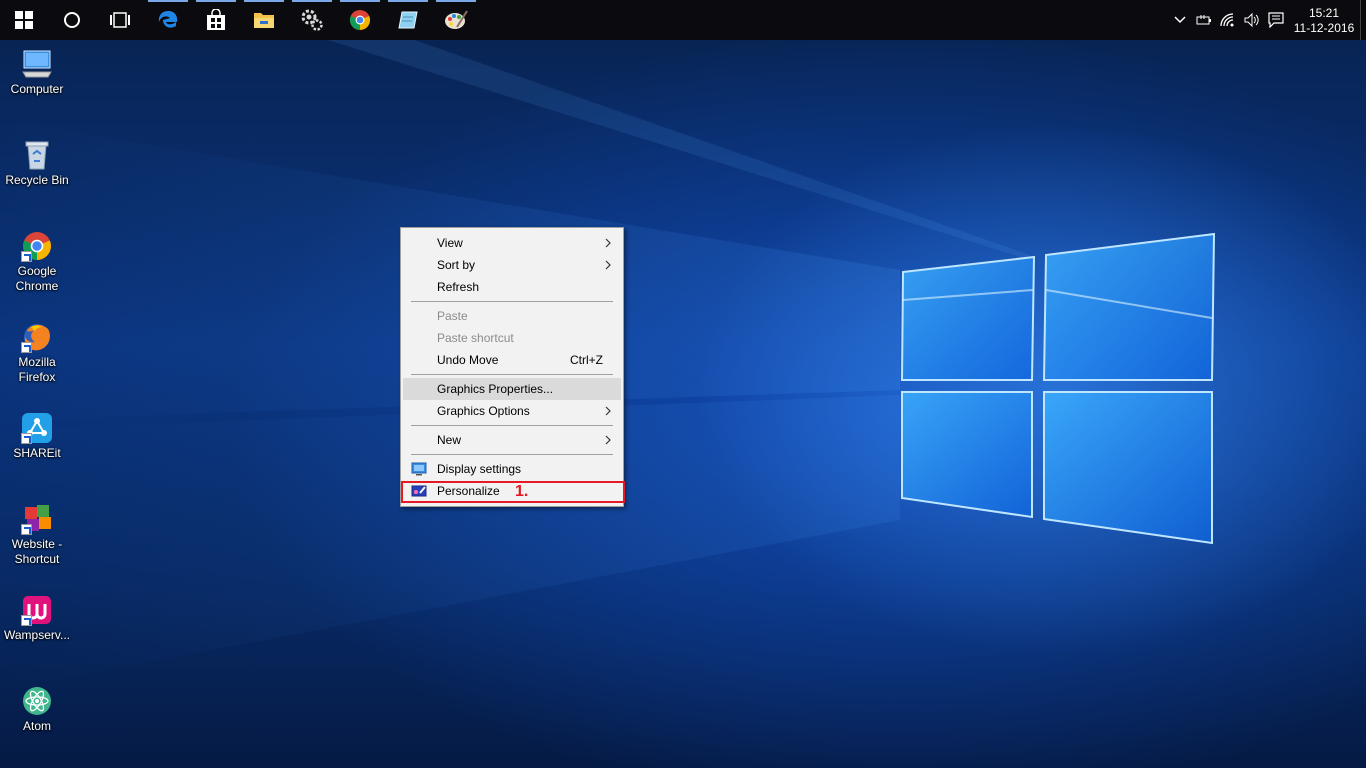  Describe the element at coordinates (1324, 13) in the screenshot. I see `clock-time: 15:21` at that location.